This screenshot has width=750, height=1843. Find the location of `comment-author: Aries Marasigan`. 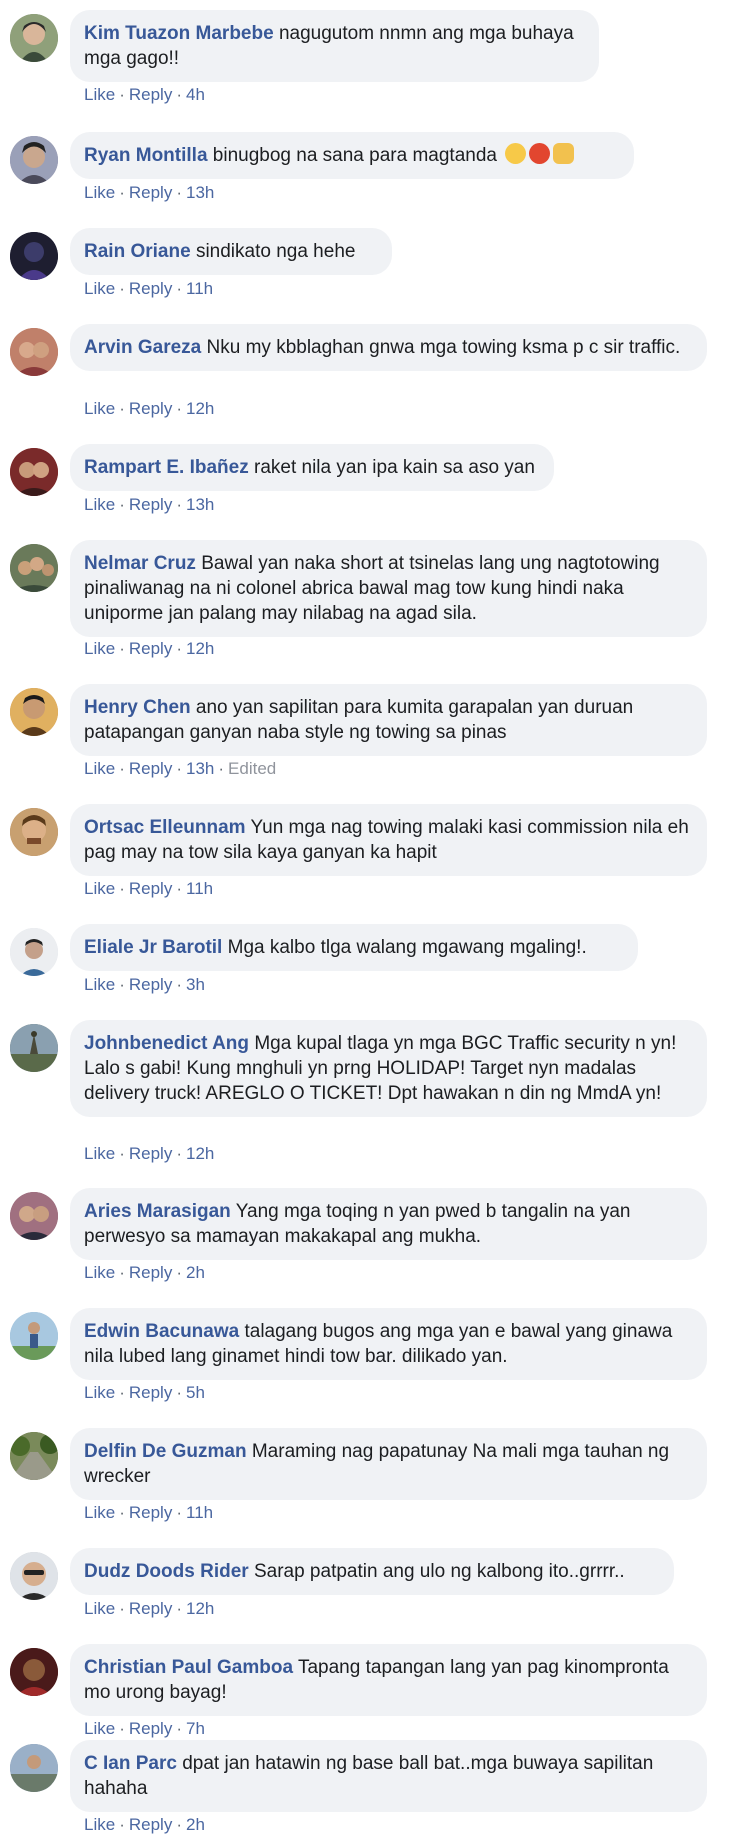

comment-author: Aries Marasigan is located at coordinates (157, 1211).